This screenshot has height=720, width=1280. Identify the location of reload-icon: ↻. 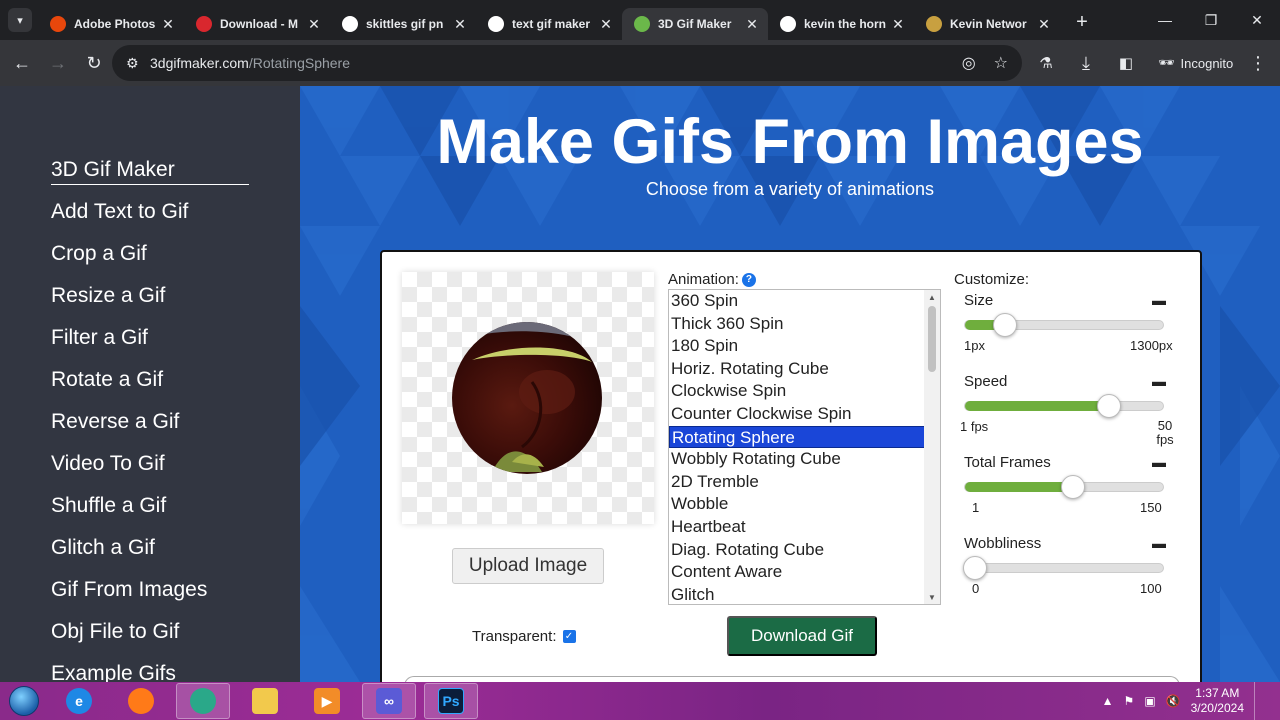
(94, 63).